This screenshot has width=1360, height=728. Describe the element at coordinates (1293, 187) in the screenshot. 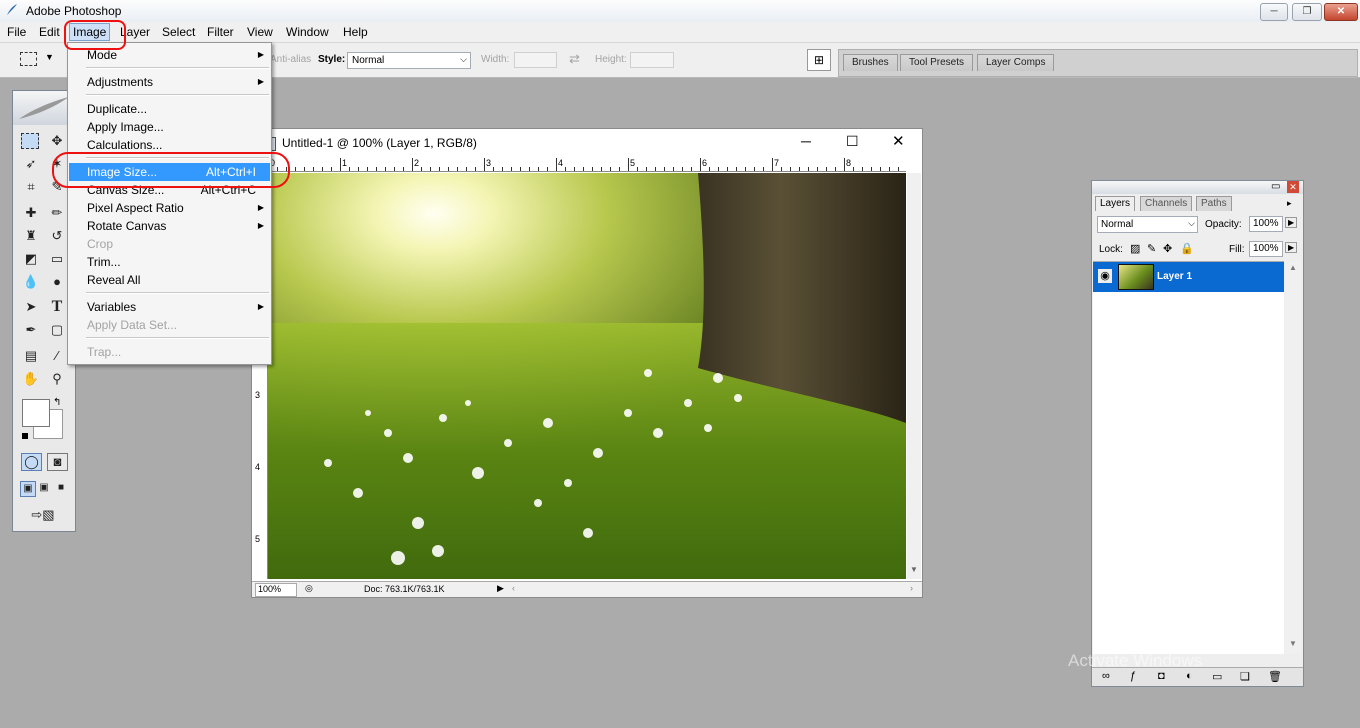

I see `panel-close-icon: ✕` at that location.